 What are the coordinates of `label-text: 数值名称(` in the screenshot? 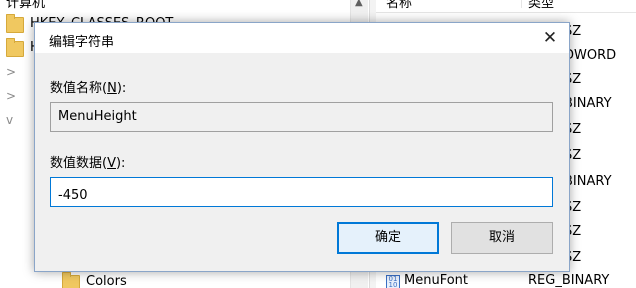 It's located at (79, 88).